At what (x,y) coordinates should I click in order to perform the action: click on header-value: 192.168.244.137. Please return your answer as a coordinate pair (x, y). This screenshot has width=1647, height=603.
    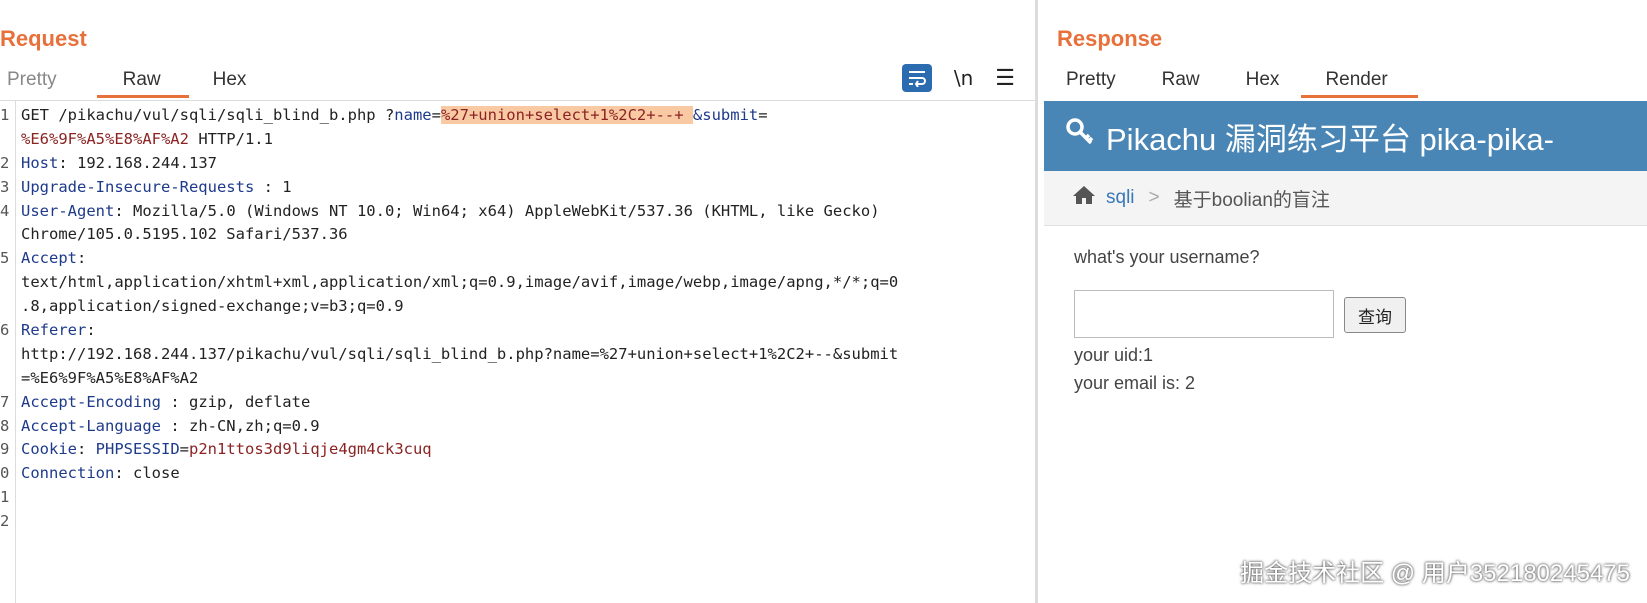
    Looking at the image, I should click on (147, 162).